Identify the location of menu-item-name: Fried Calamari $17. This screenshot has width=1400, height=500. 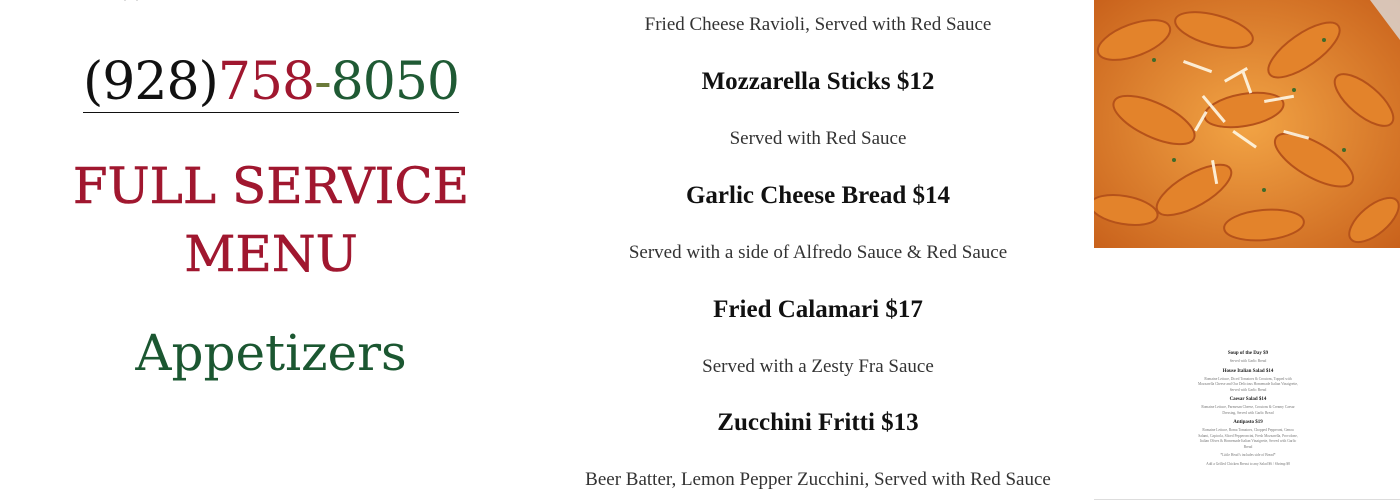
(818, 309).